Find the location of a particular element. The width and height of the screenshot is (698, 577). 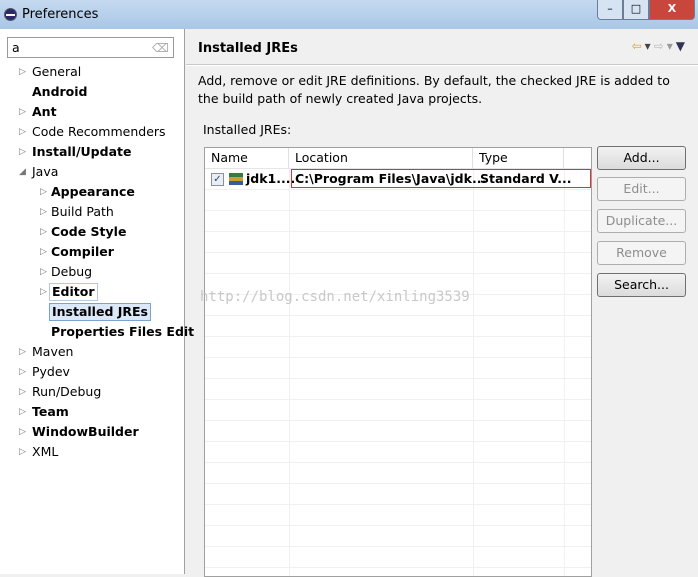

tree-item-windowbuilder: ▷ WindowBuilder is located at coordinates (92, 433).